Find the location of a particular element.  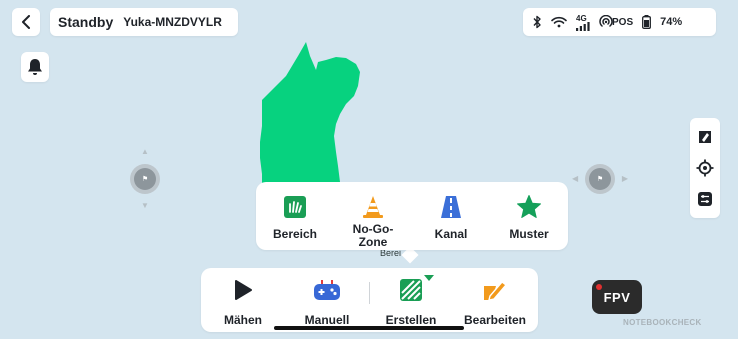

device-name: Yuka-MNZDVYLR is located at coordinates (172, 22).